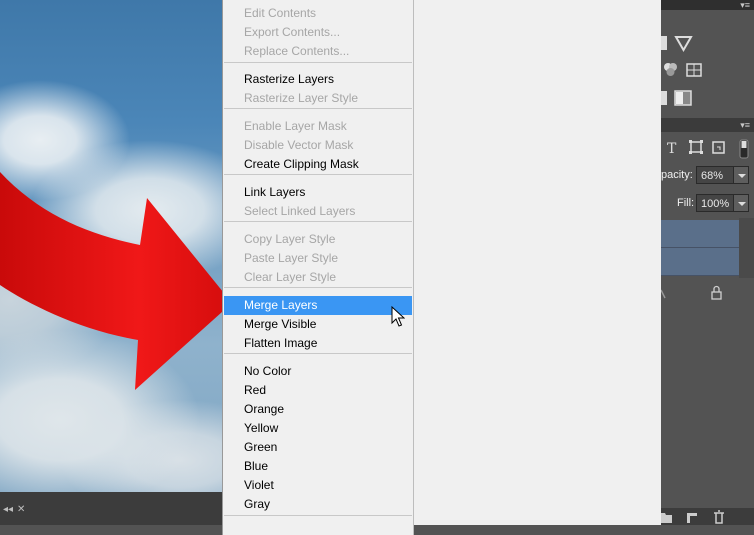 This screenshot has height=535, width=754. I want to click on background-layer-row, so click(707, 293).